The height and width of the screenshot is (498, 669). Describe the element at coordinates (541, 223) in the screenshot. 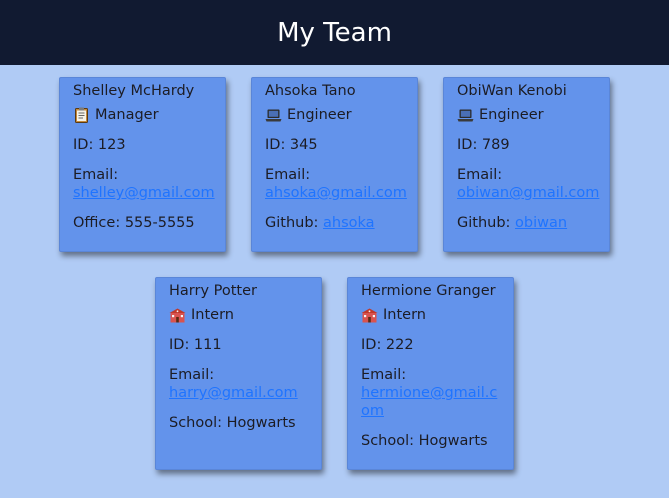

I see `github-link: obiwan` at that location.